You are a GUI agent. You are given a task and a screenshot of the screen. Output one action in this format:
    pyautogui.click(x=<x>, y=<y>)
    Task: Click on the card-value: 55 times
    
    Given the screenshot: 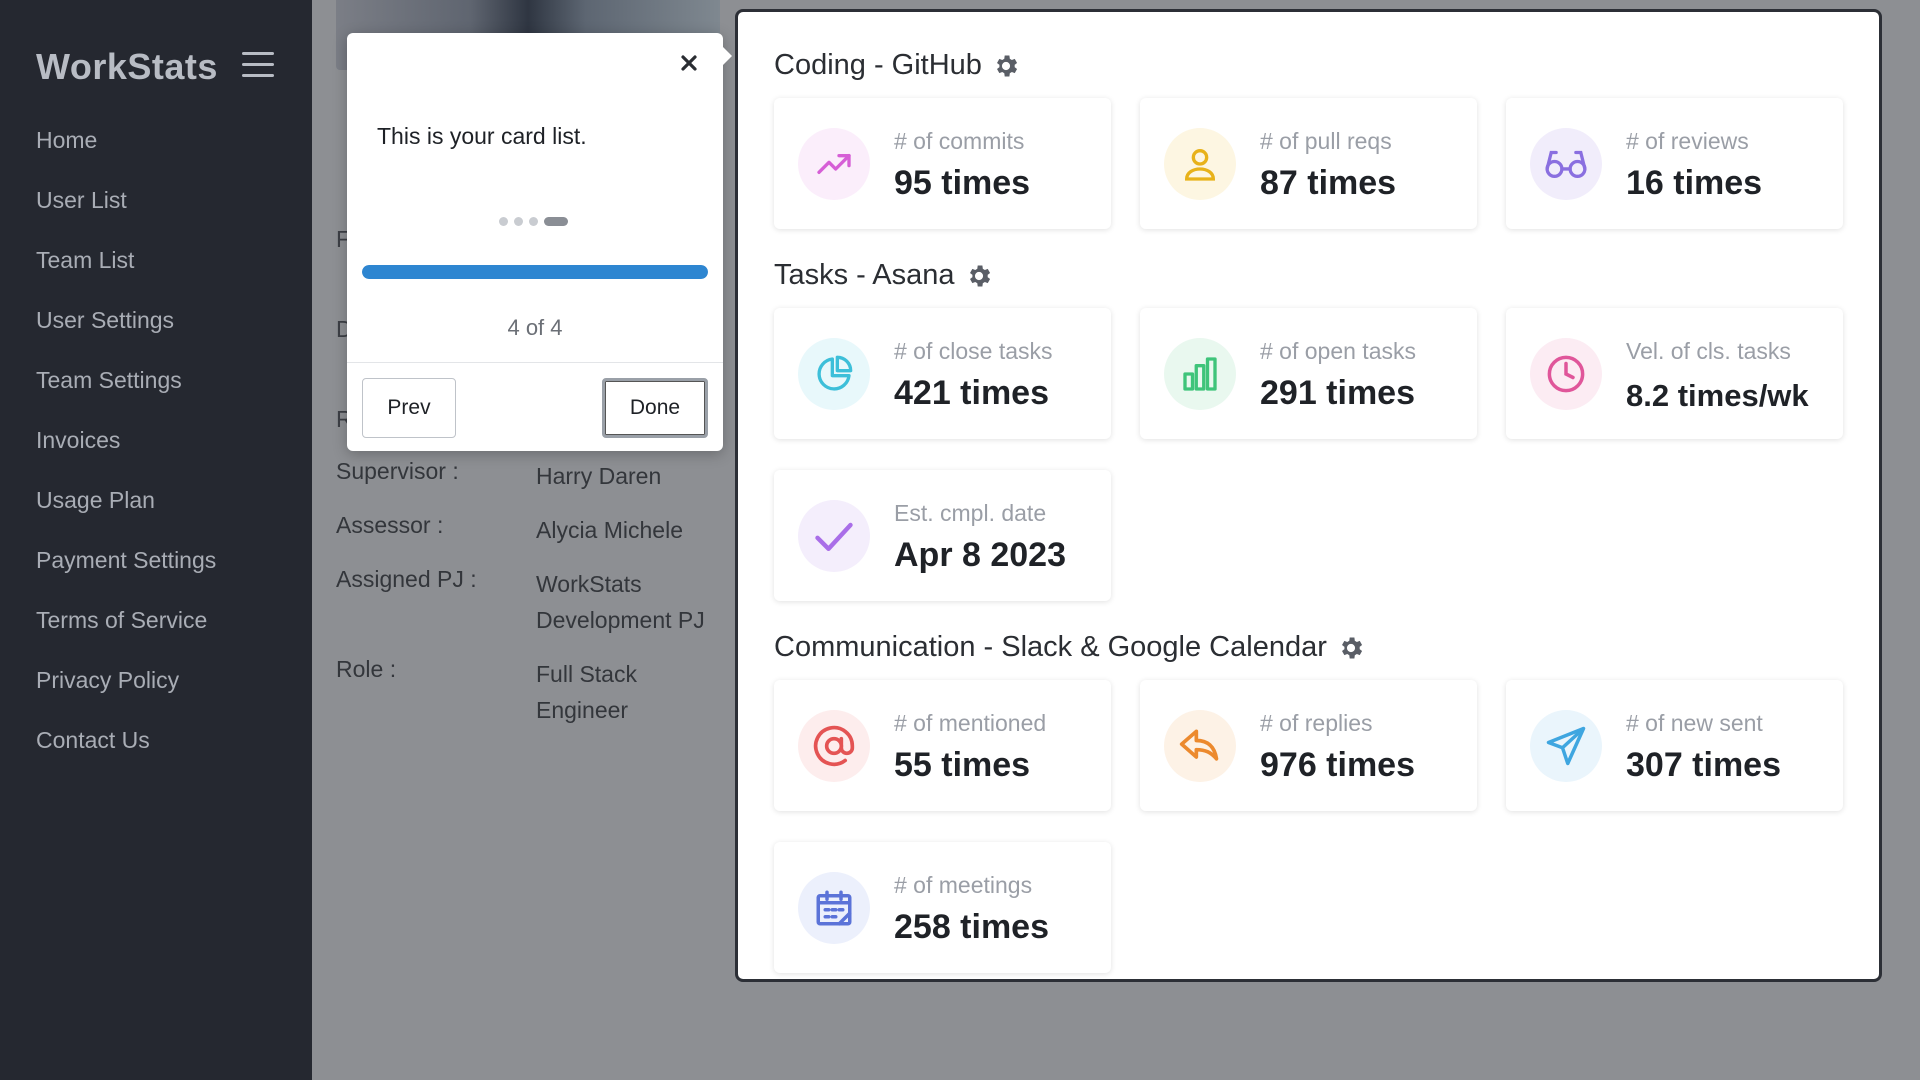 What is the action you would take?
    pyautogui.click(x=962, y=765)
    